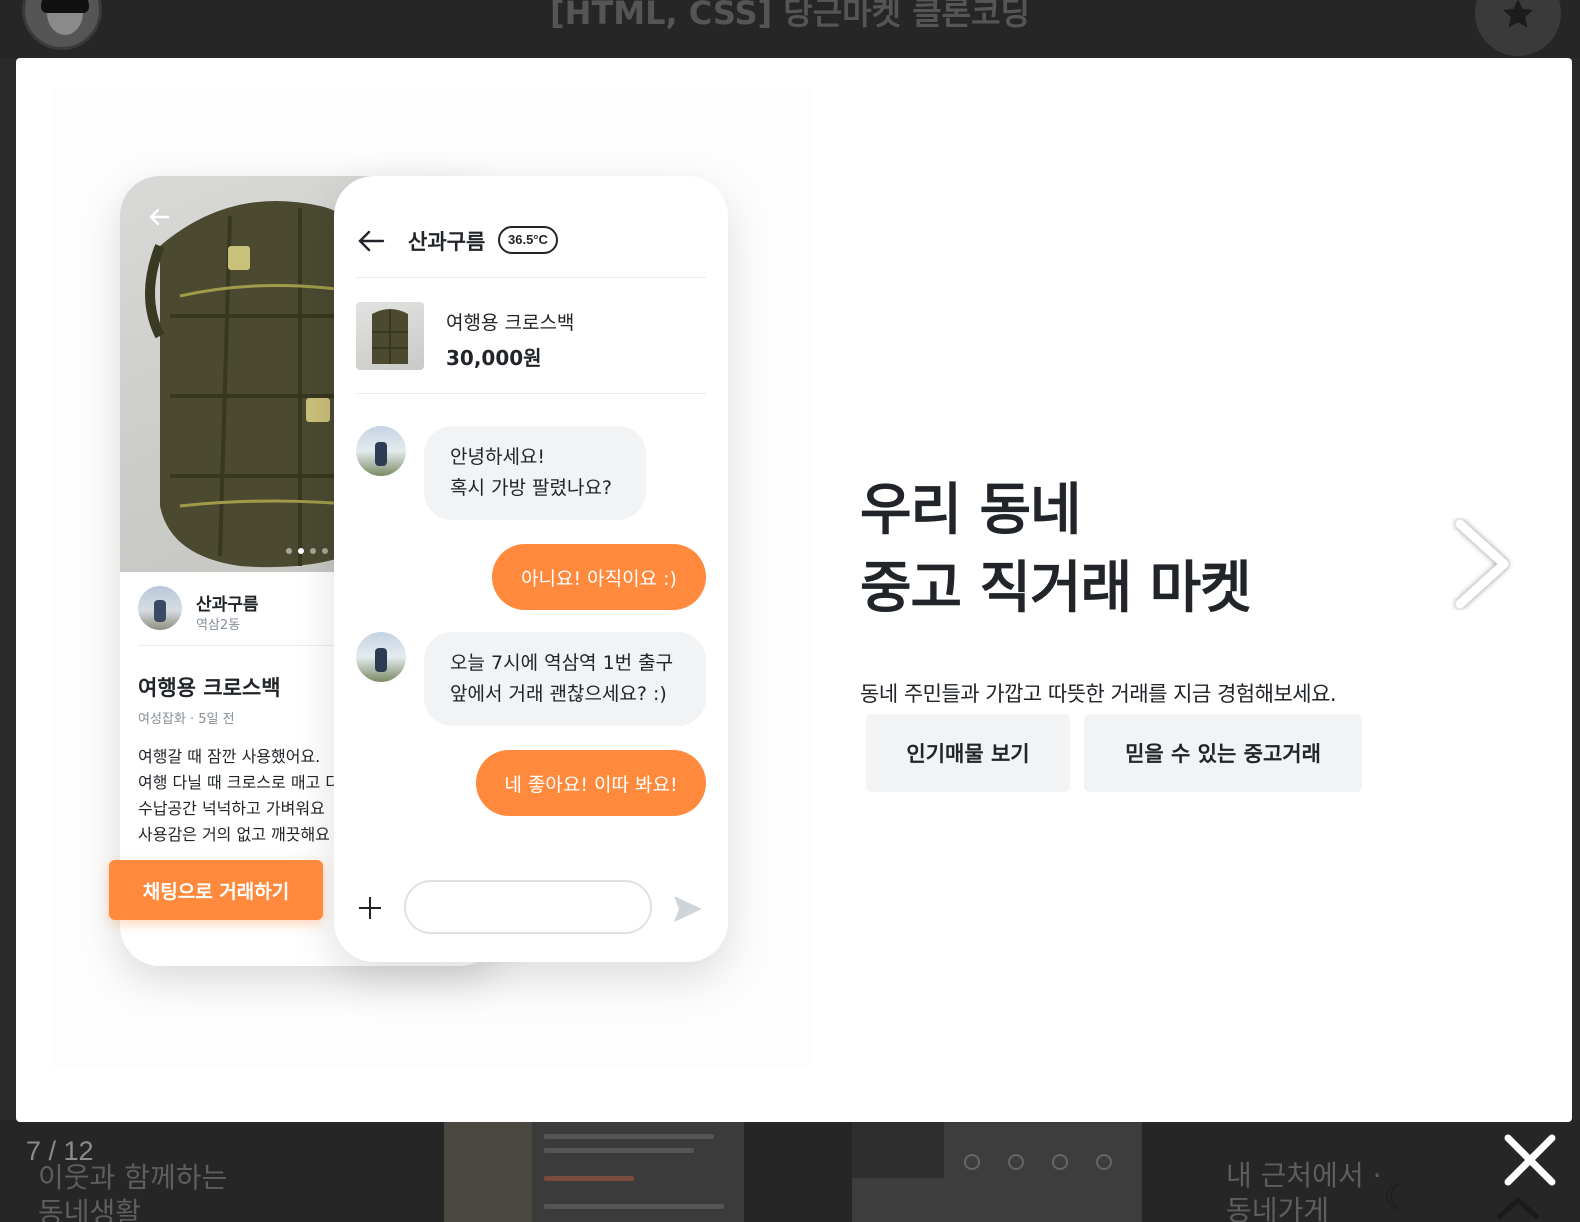  I want to click on favorite-button, so click(1518, 28).